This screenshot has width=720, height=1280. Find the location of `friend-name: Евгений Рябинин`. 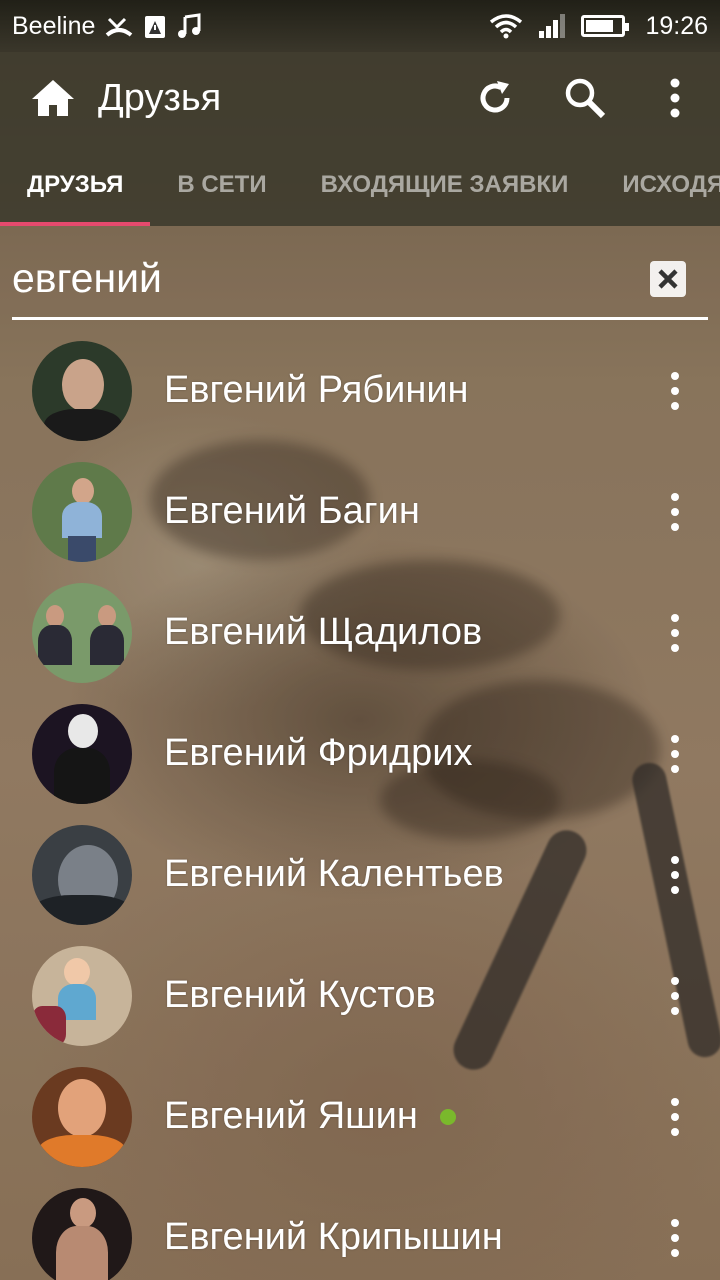

friend-name: Евгений Рябинин is located at coordinates (316, 390).